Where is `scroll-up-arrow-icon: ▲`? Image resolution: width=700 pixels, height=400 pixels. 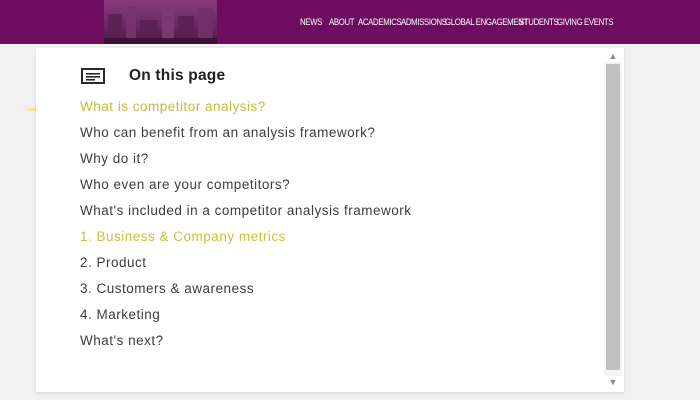 scroll-up-arrow-icon: ▲ is located at coordinates (613, 56).